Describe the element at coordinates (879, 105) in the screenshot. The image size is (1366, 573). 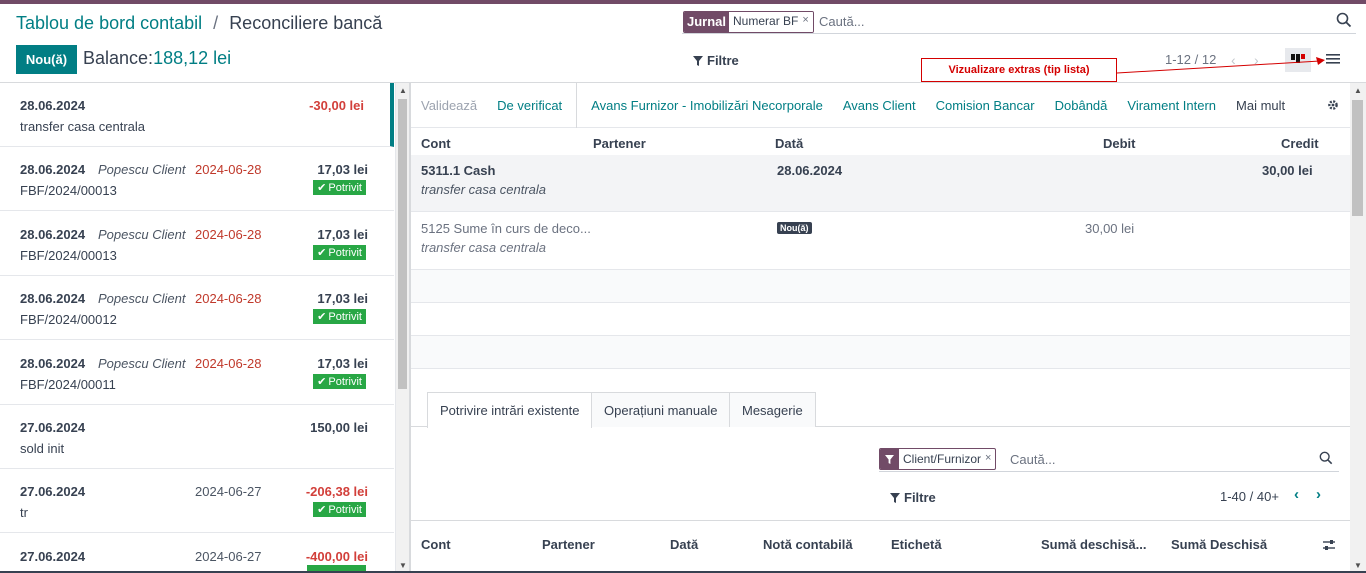
I see `model-button: Avans Client` at that location.